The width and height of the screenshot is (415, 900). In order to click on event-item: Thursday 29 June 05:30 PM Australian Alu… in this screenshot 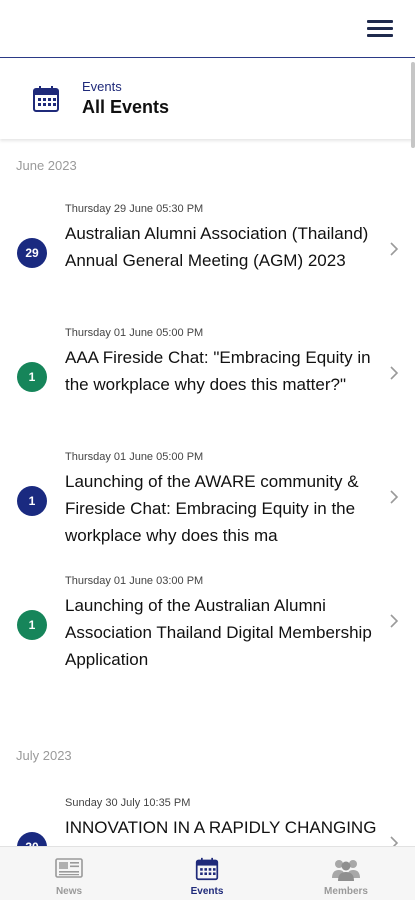, I will do `click(207, 256)`.